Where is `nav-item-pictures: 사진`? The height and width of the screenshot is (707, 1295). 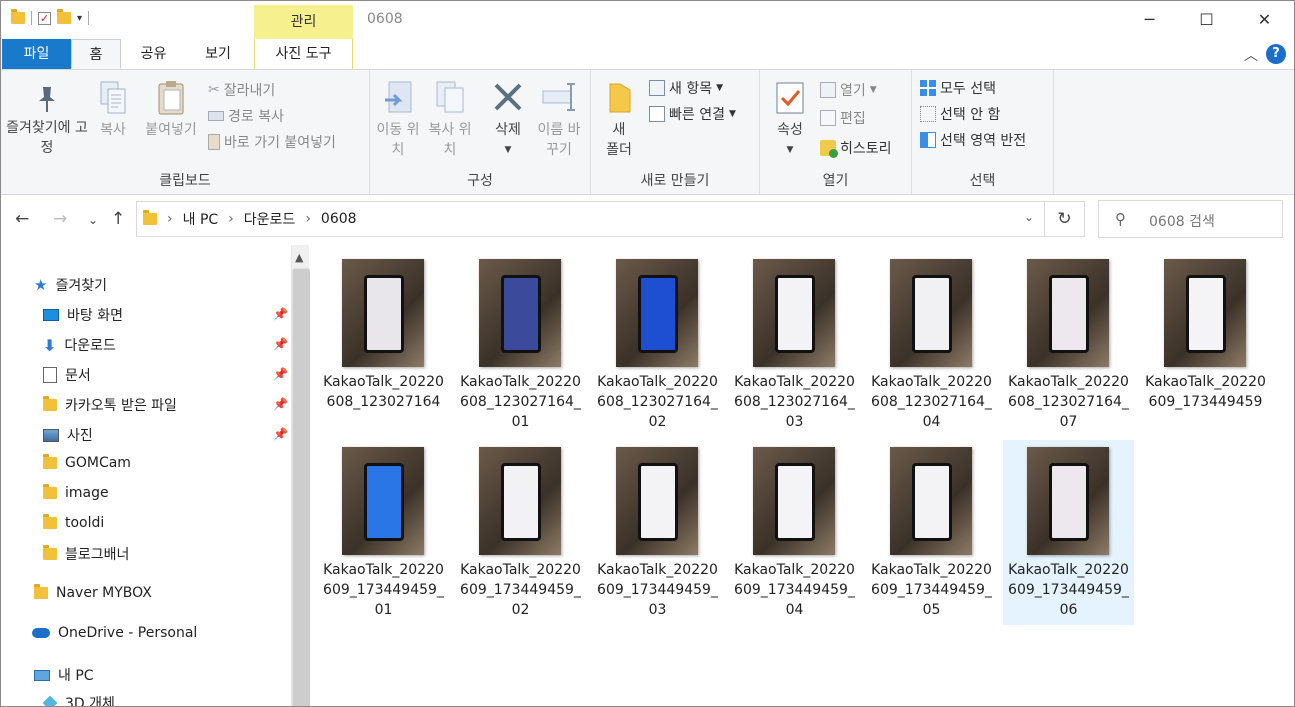 nav-item-pictures: 사진 is located at coordinates (68, 435).